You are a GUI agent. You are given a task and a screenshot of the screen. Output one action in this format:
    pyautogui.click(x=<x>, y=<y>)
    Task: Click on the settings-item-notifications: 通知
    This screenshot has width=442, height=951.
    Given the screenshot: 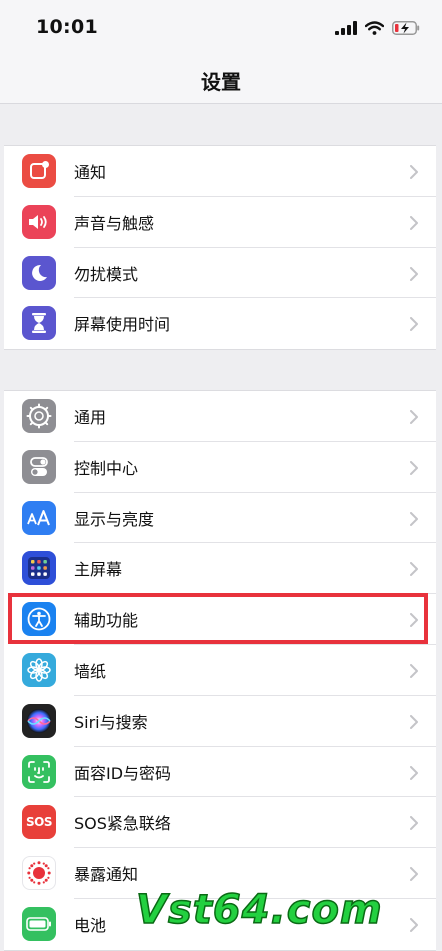 What is the action you would take?
    pyautogui.click(x=220, y=171)
    